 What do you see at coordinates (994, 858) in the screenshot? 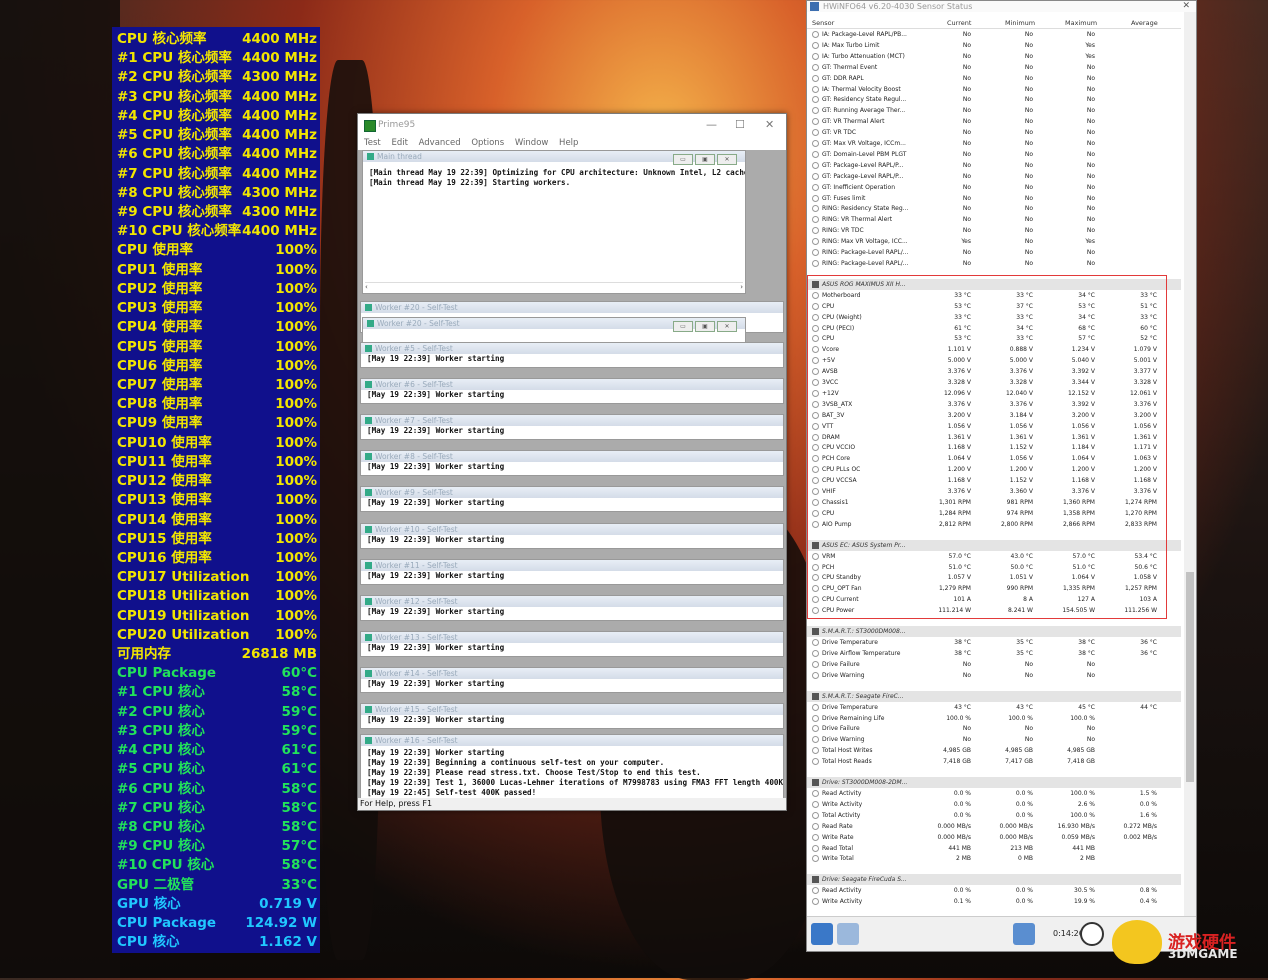
I see `sensor-row: Write Total 2 MB 0 MB 2 MB` at bounding box center [994, 858].